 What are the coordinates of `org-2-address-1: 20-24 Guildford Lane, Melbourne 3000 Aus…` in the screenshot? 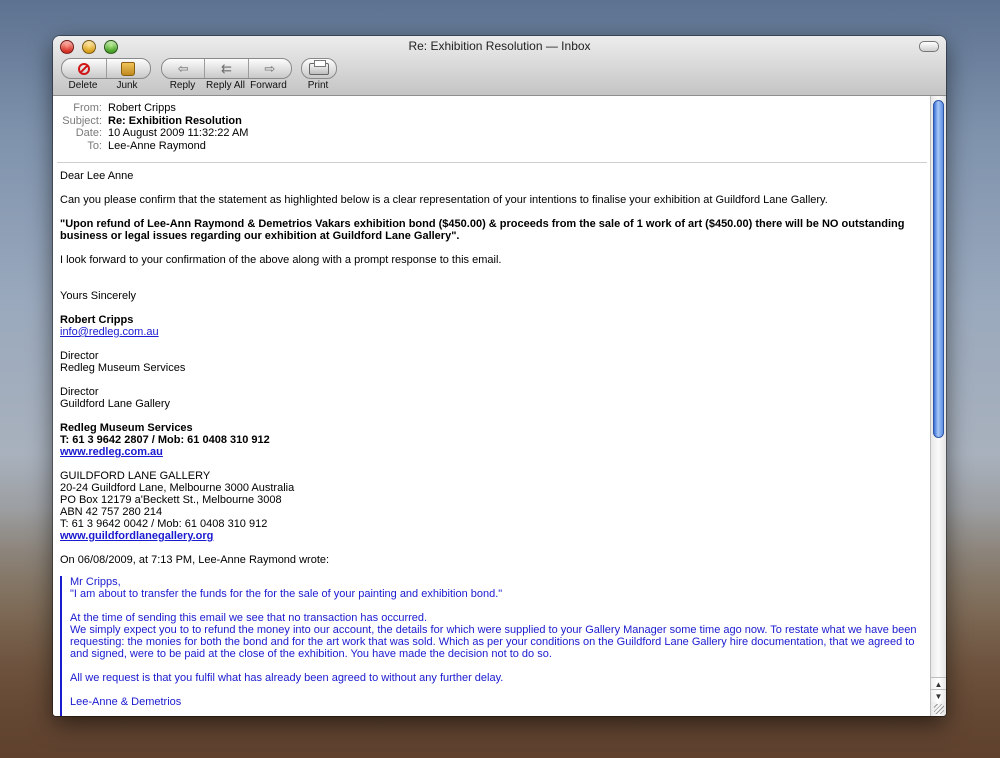 It's located at (177, 488).